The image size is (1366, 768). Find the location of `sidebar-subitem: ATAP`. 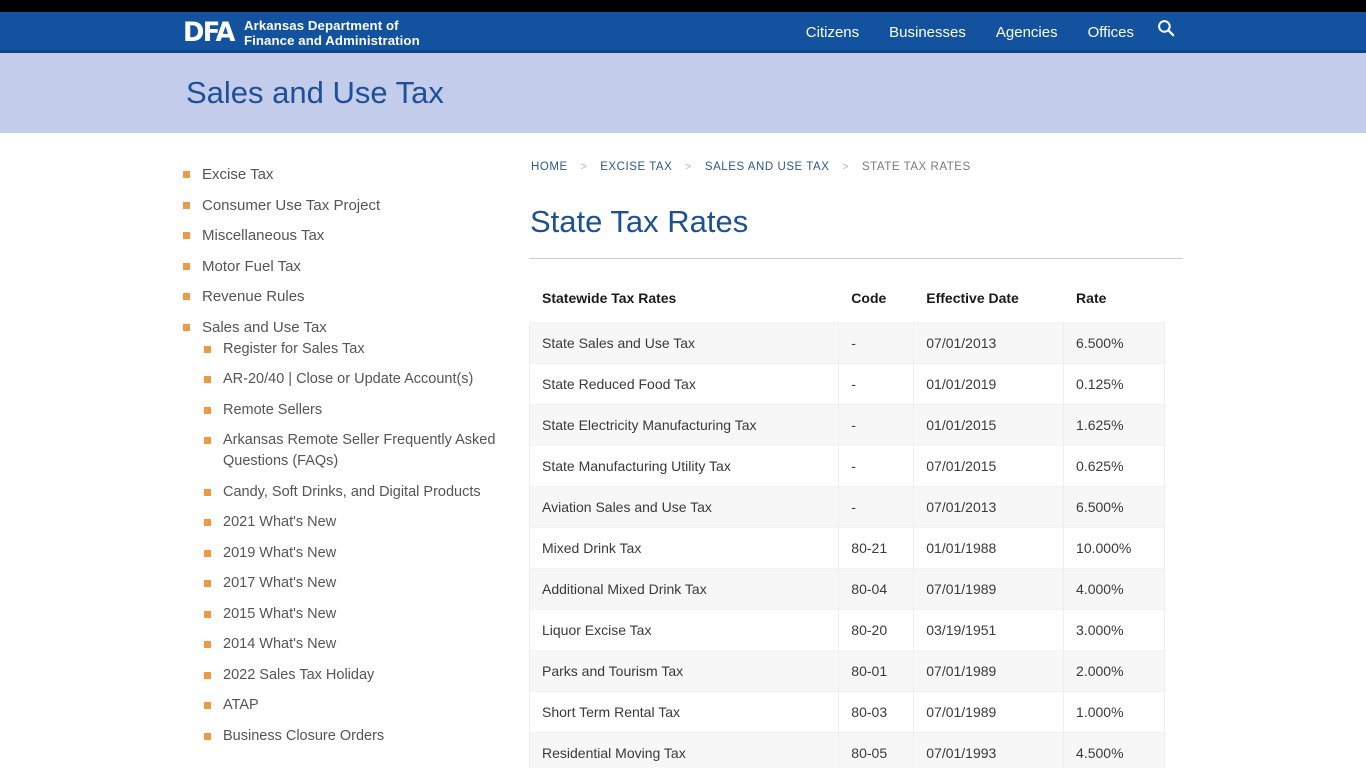

sidebar-subitem: ATAP is located at coordinates (358, 705).